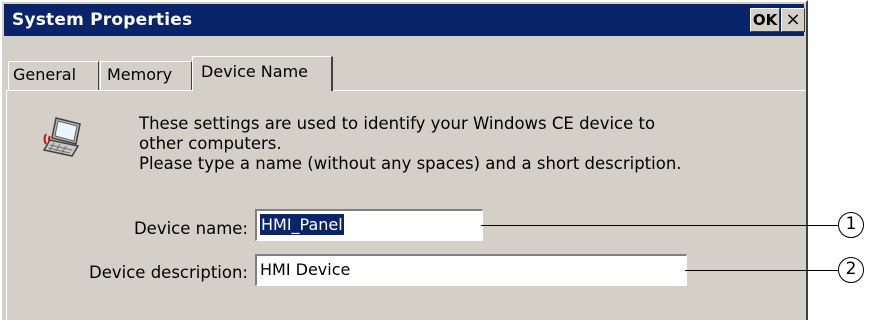 The width and height of the screenshot is (872, 330). What do you see at coordinates (765, 20) in the screenshot?
I see `ok-button: OK` at bounding box center [765, 20].